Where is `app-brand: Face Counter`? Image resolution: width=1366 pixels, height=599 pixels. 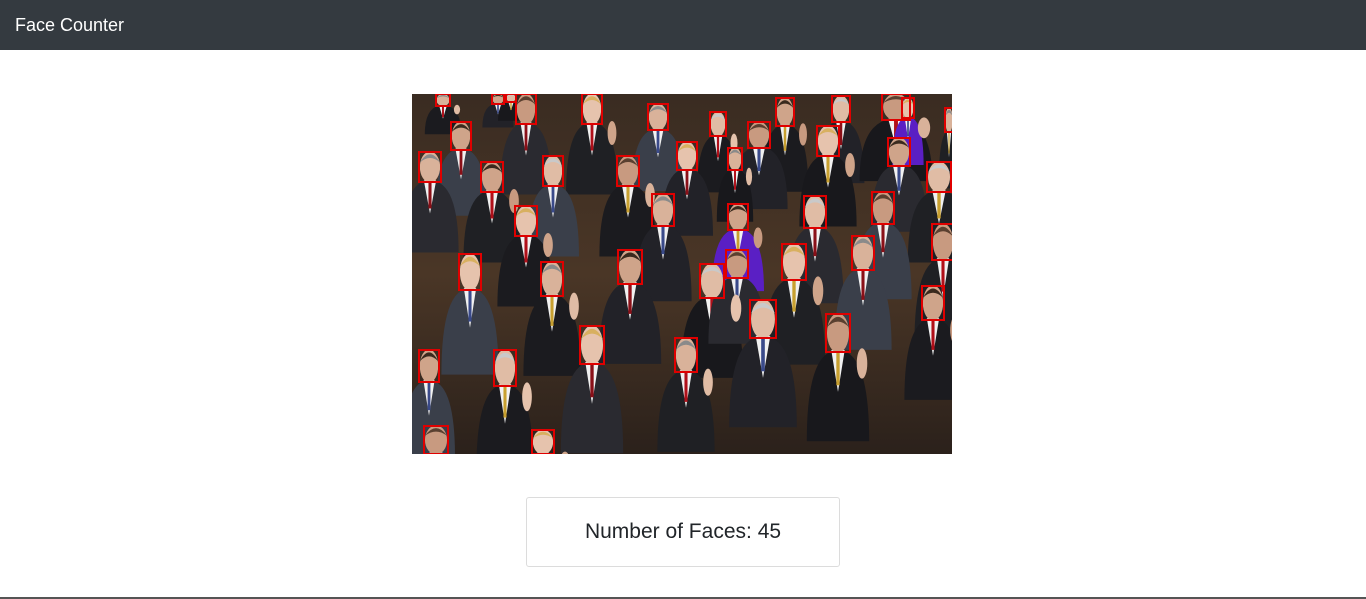 app-brand: Face Counter is located at coordinates (69, 25).